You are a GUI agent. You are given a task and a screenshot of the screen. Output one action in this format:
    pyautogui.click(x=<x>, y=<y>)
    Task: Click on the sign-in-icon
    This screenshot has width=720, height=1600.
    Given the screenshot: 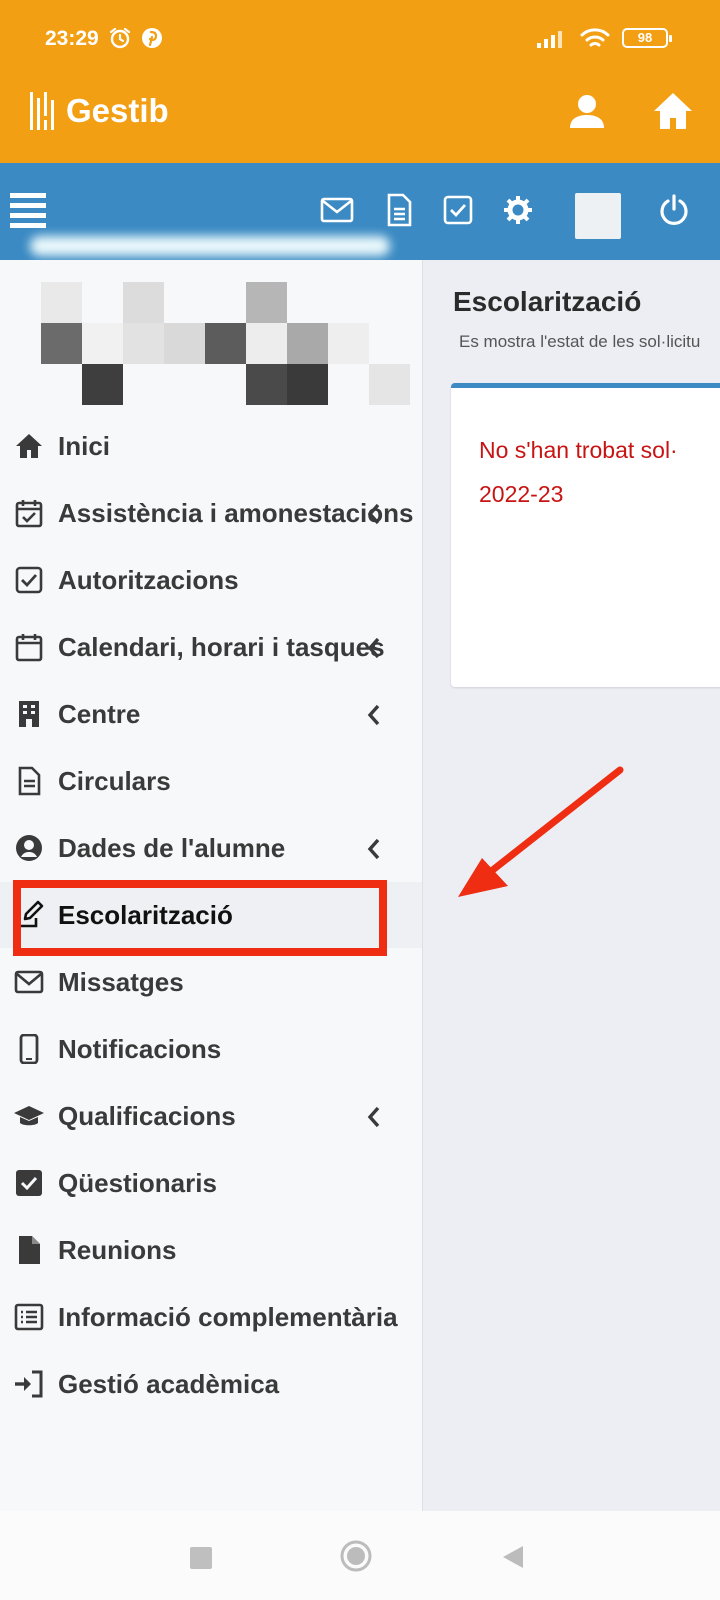 What is the action you would take?
    pyautogui.click(x=29, y=1384)
    